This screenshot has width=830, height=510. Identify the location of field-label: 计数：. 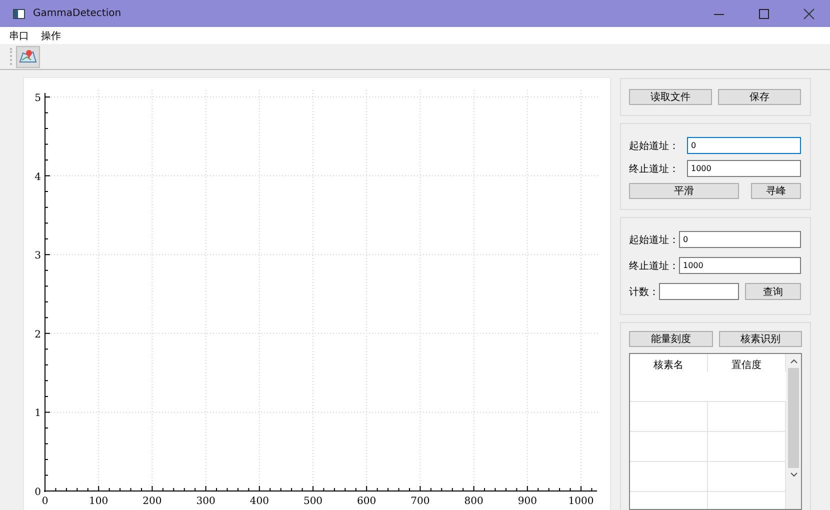
(644, 292).